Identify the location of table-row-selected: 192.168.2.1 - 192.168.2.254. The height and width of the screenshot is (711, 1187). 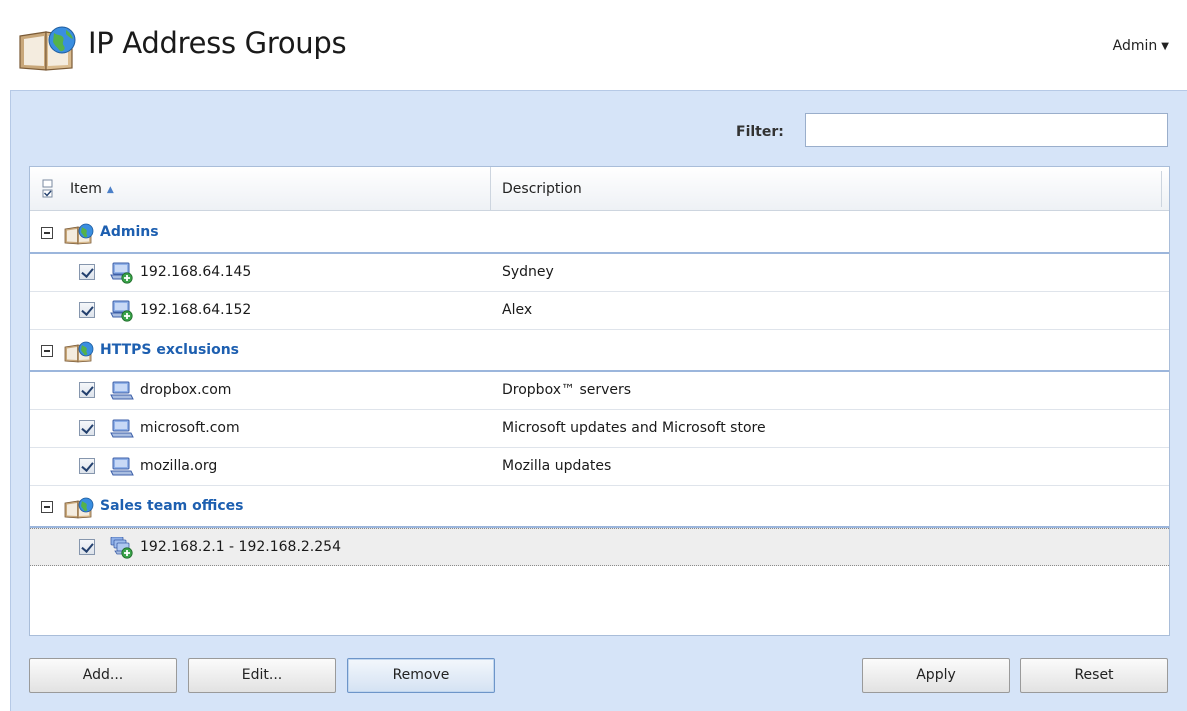
(599, 547).